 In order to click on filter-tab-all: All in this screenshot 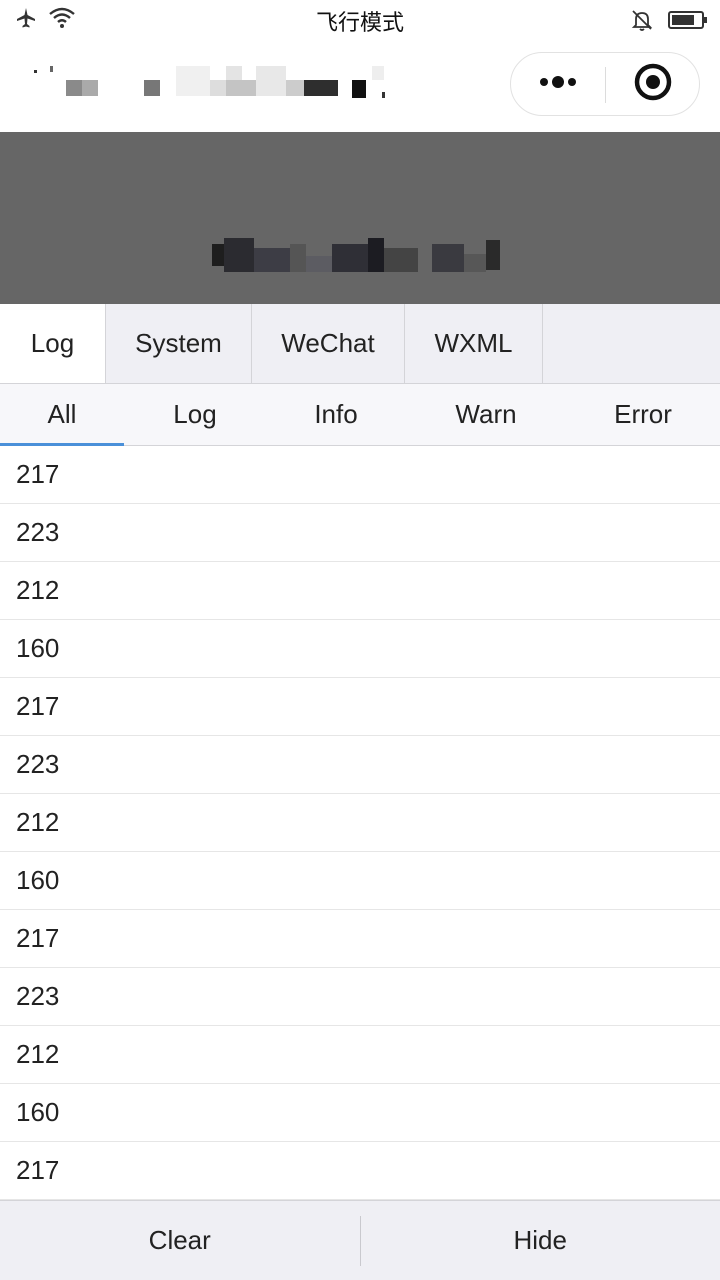, I will do `click(62, 415)`.